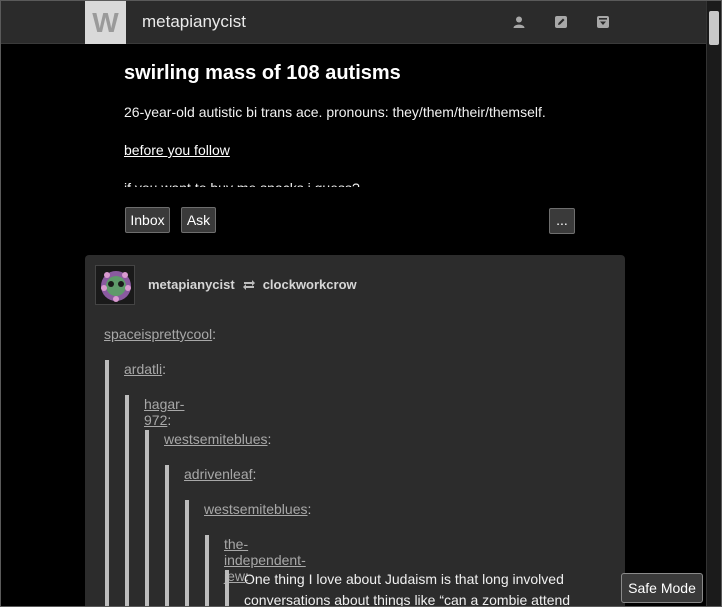 The height and width of the screenshot is (607, 722). I want to click on reblog-icon, so click(248, 284).